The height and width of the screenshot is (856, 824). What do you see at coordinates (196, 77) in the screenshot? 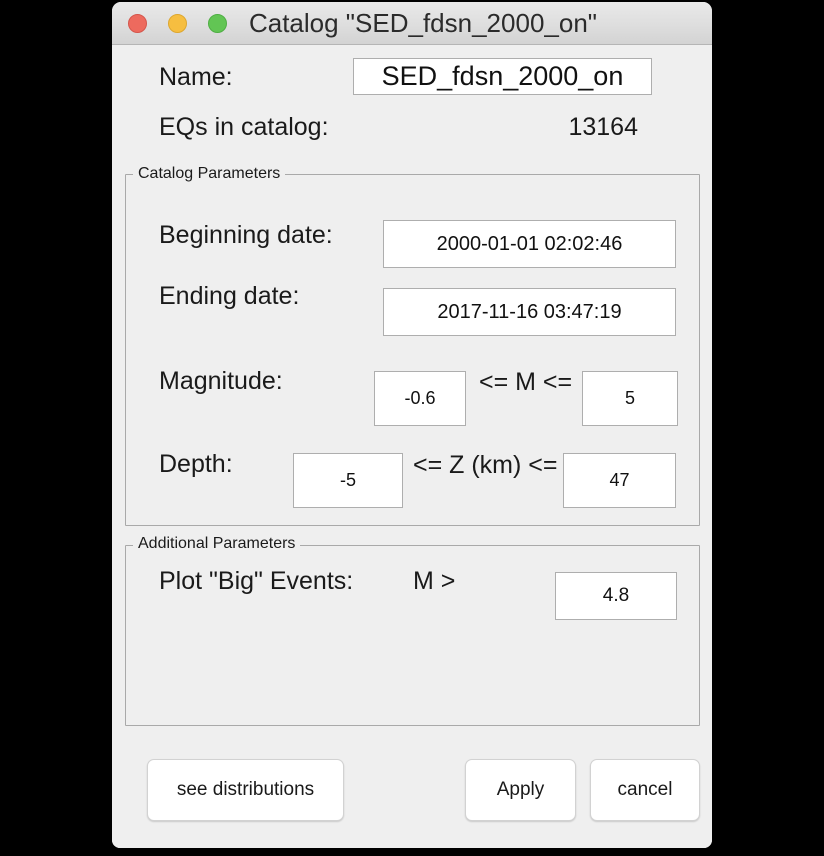
I see `name-label: Name:` at bounding box center [196, 77].